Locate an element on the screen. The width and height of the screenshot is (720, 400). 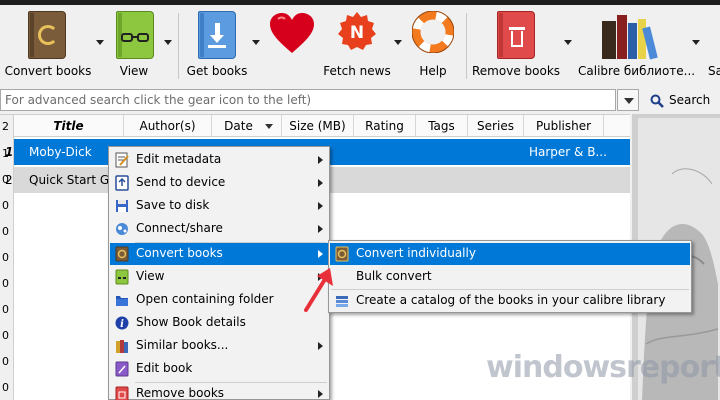
convert-books-dropdown-arrow is located at coordinates (100, 42).